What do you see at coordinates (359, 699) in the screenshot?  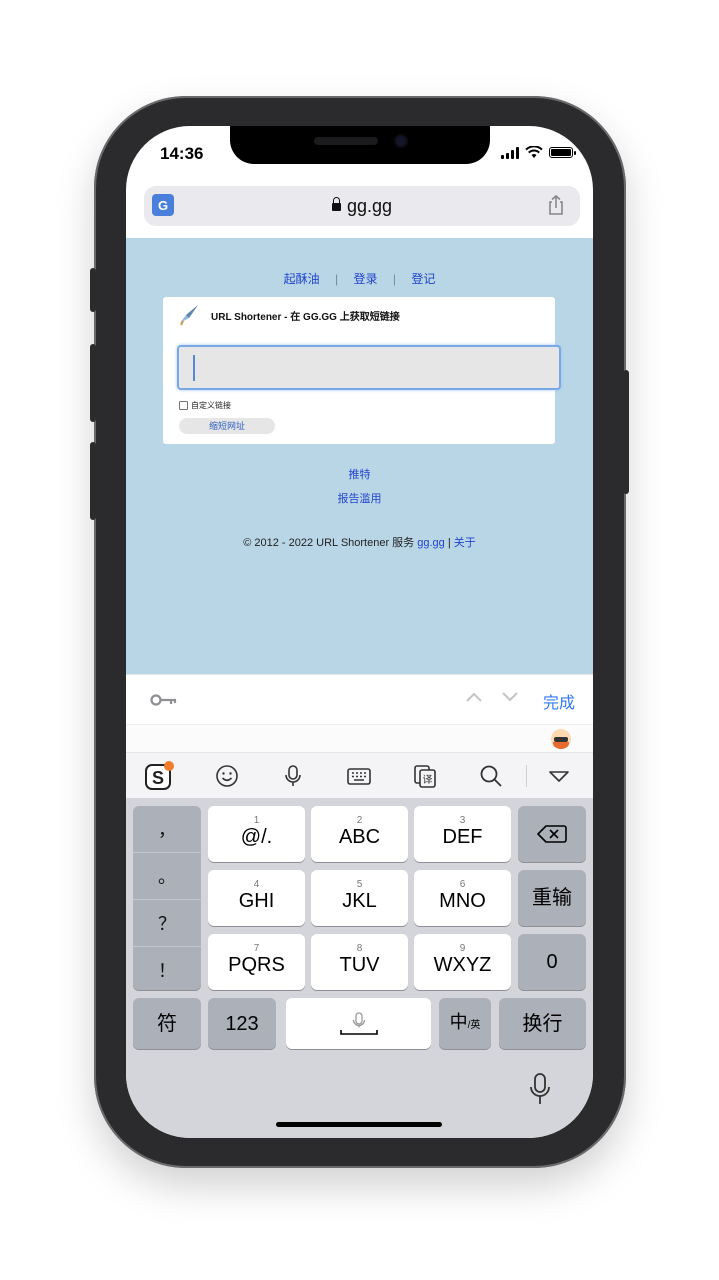 I see `input-accessory-bar: 完成` at bounding box center [359, 699].